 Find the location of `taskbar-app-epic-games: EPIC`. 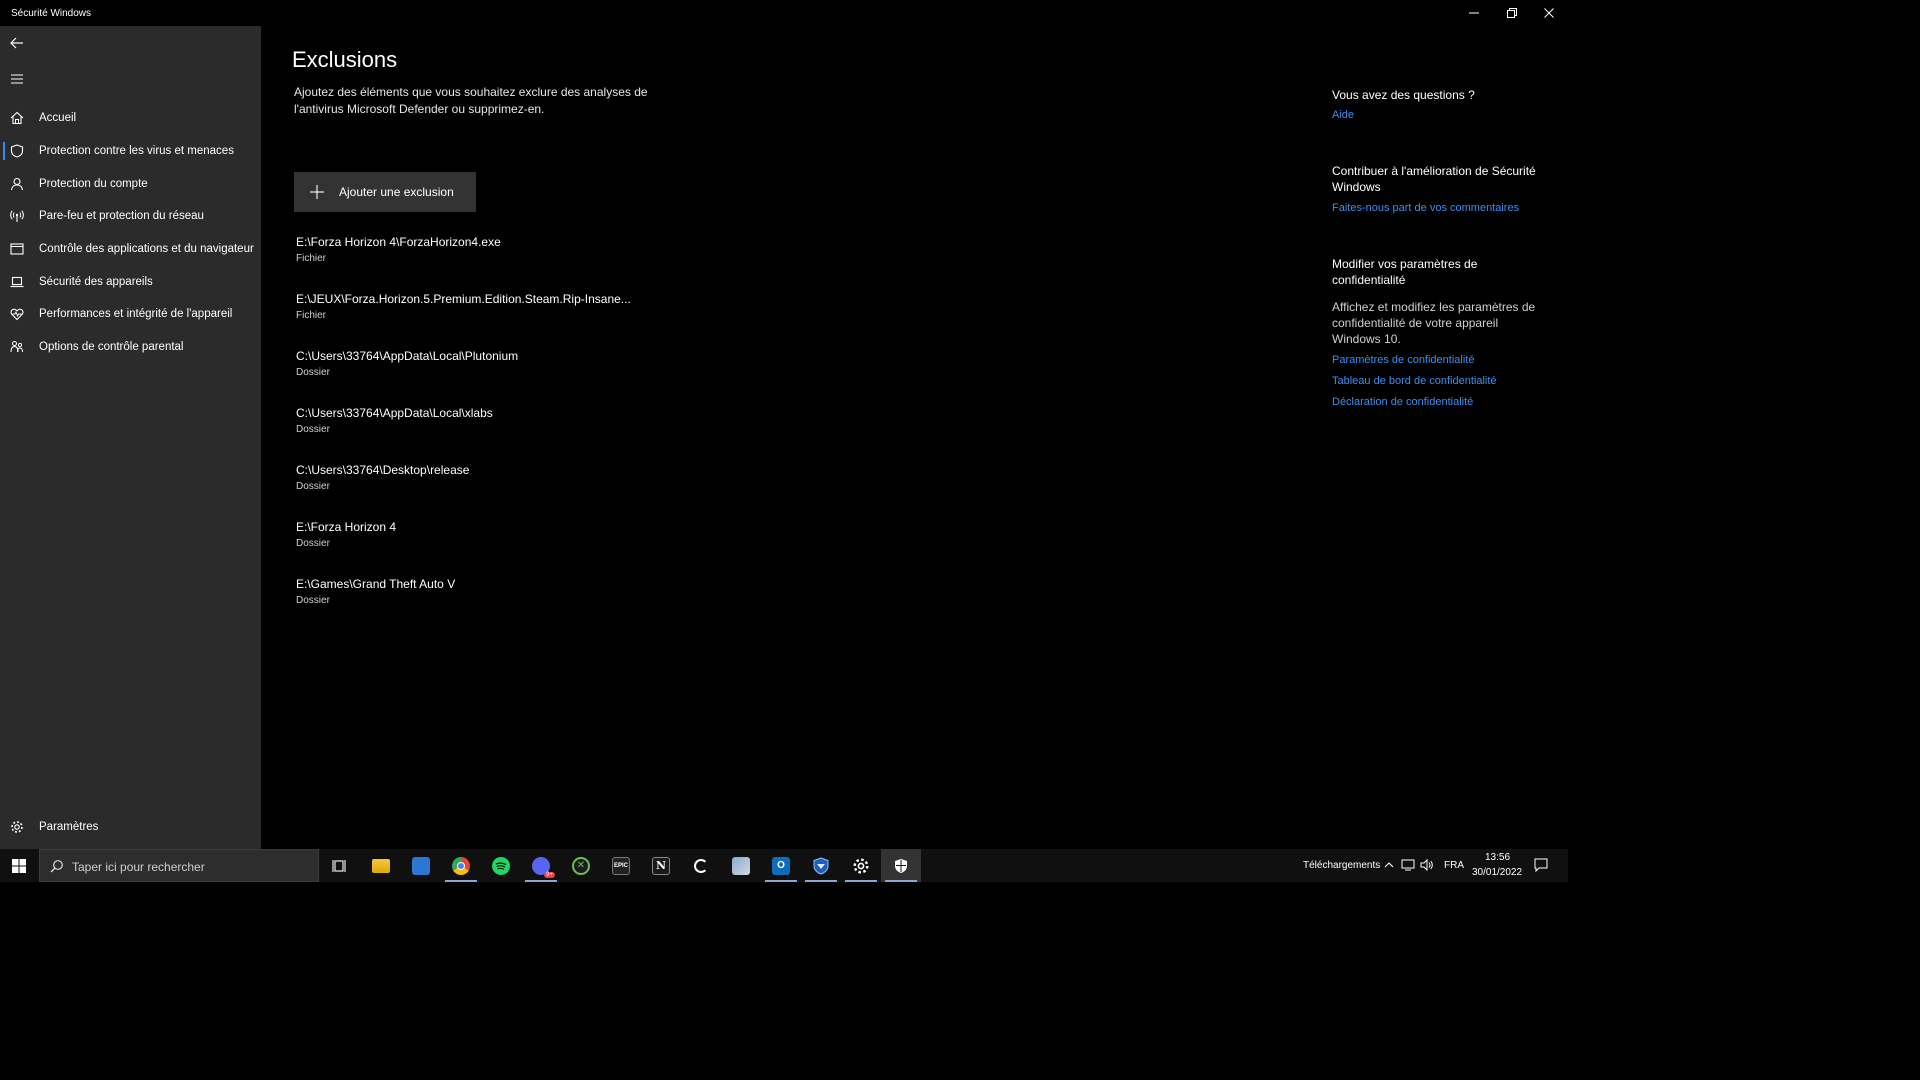

taskbar-app-epic-games: EPIC is located at coordinates (621, 865).